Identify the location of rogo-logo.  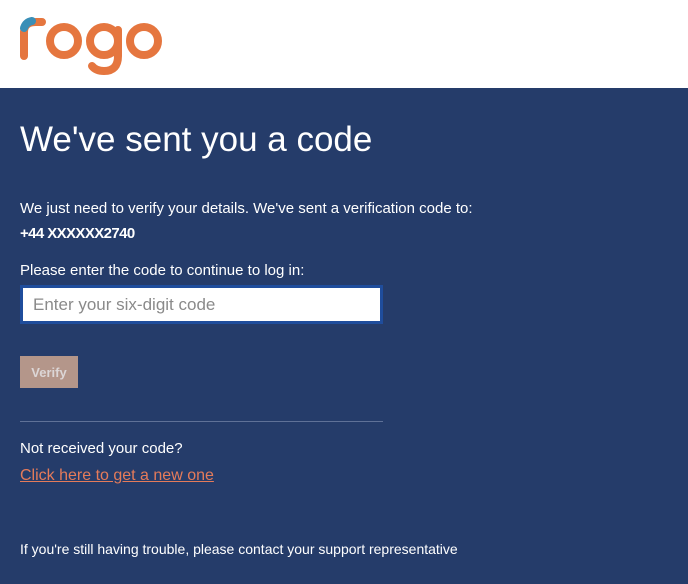
(93, 43).